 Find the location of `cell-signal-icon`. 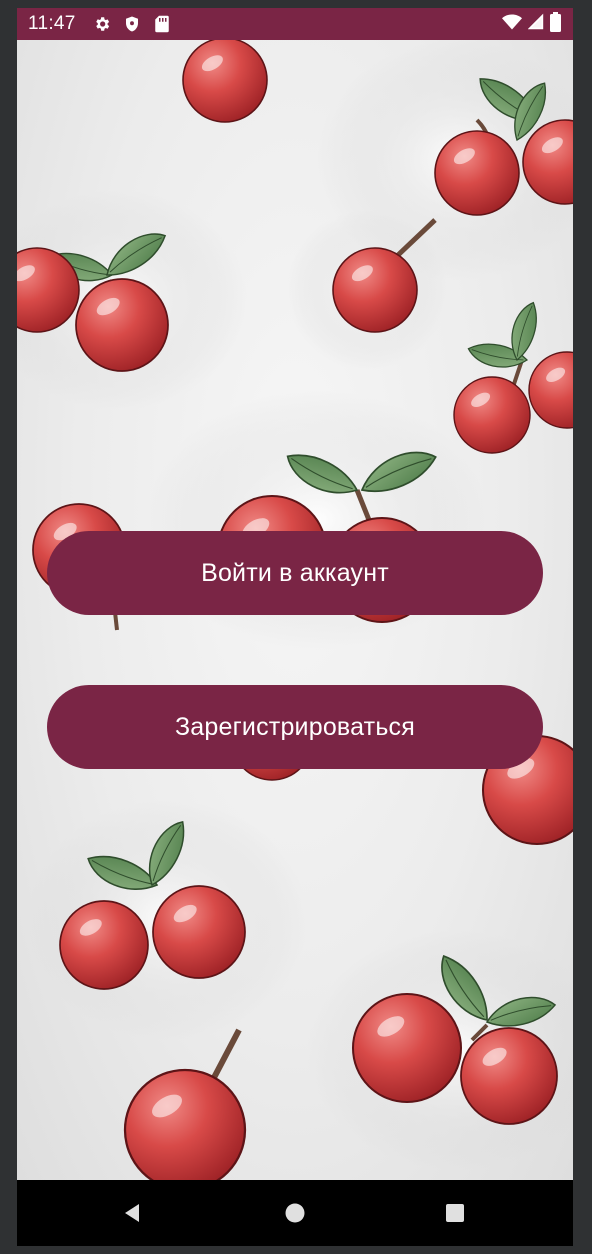

cell-signal-icon is located at coordinates (535, 24).